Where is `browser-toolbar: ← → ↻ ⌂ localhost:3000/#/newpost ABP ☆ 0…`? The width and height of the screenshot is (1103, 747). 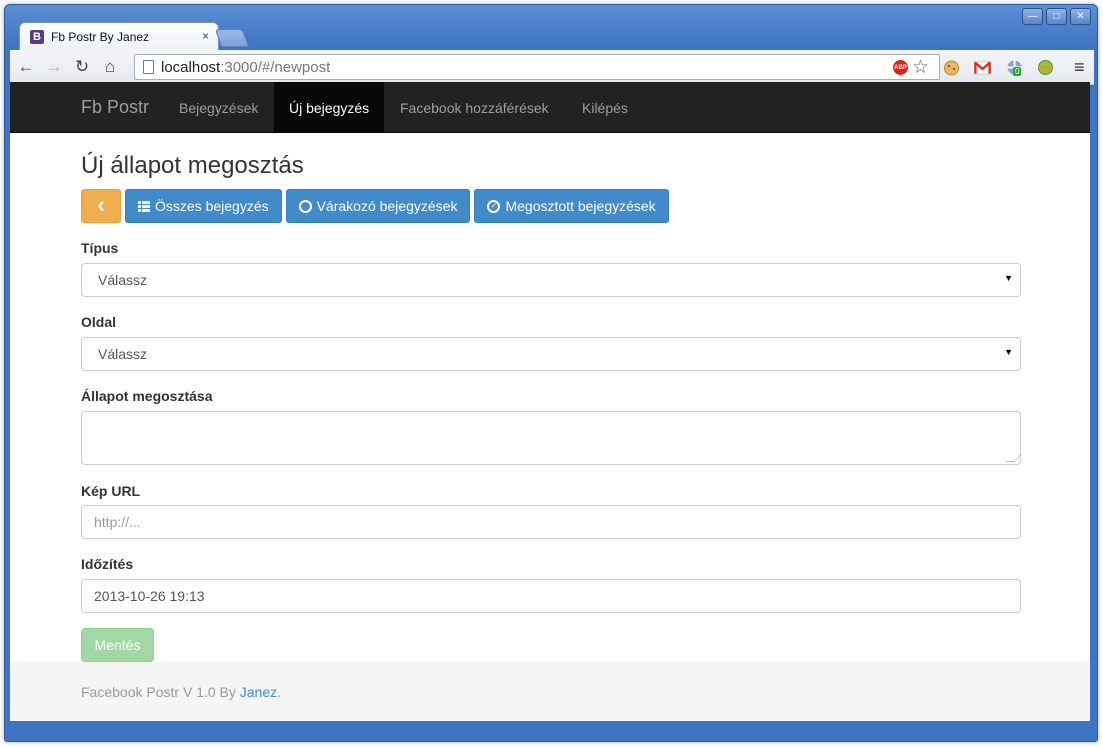 browser-toolbar: ← → ↻ ⌂ localhost:3000/#/newpost ABP ☆ 0… is located at coordinates (552, 67).